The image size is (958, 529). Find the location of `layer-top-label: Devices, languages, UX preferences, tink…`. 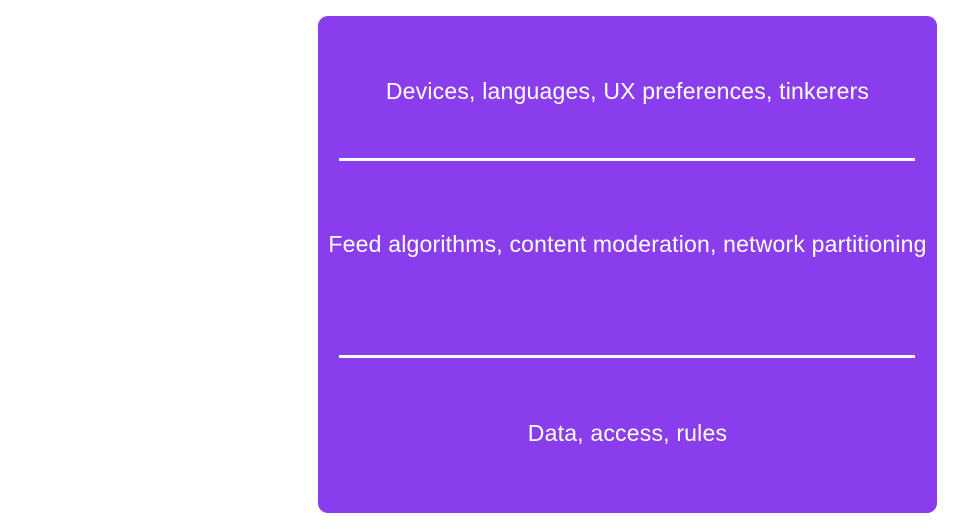

layer-top-label: Devices, languages, UX preferences, tink… is located at coordinates (627, 91).